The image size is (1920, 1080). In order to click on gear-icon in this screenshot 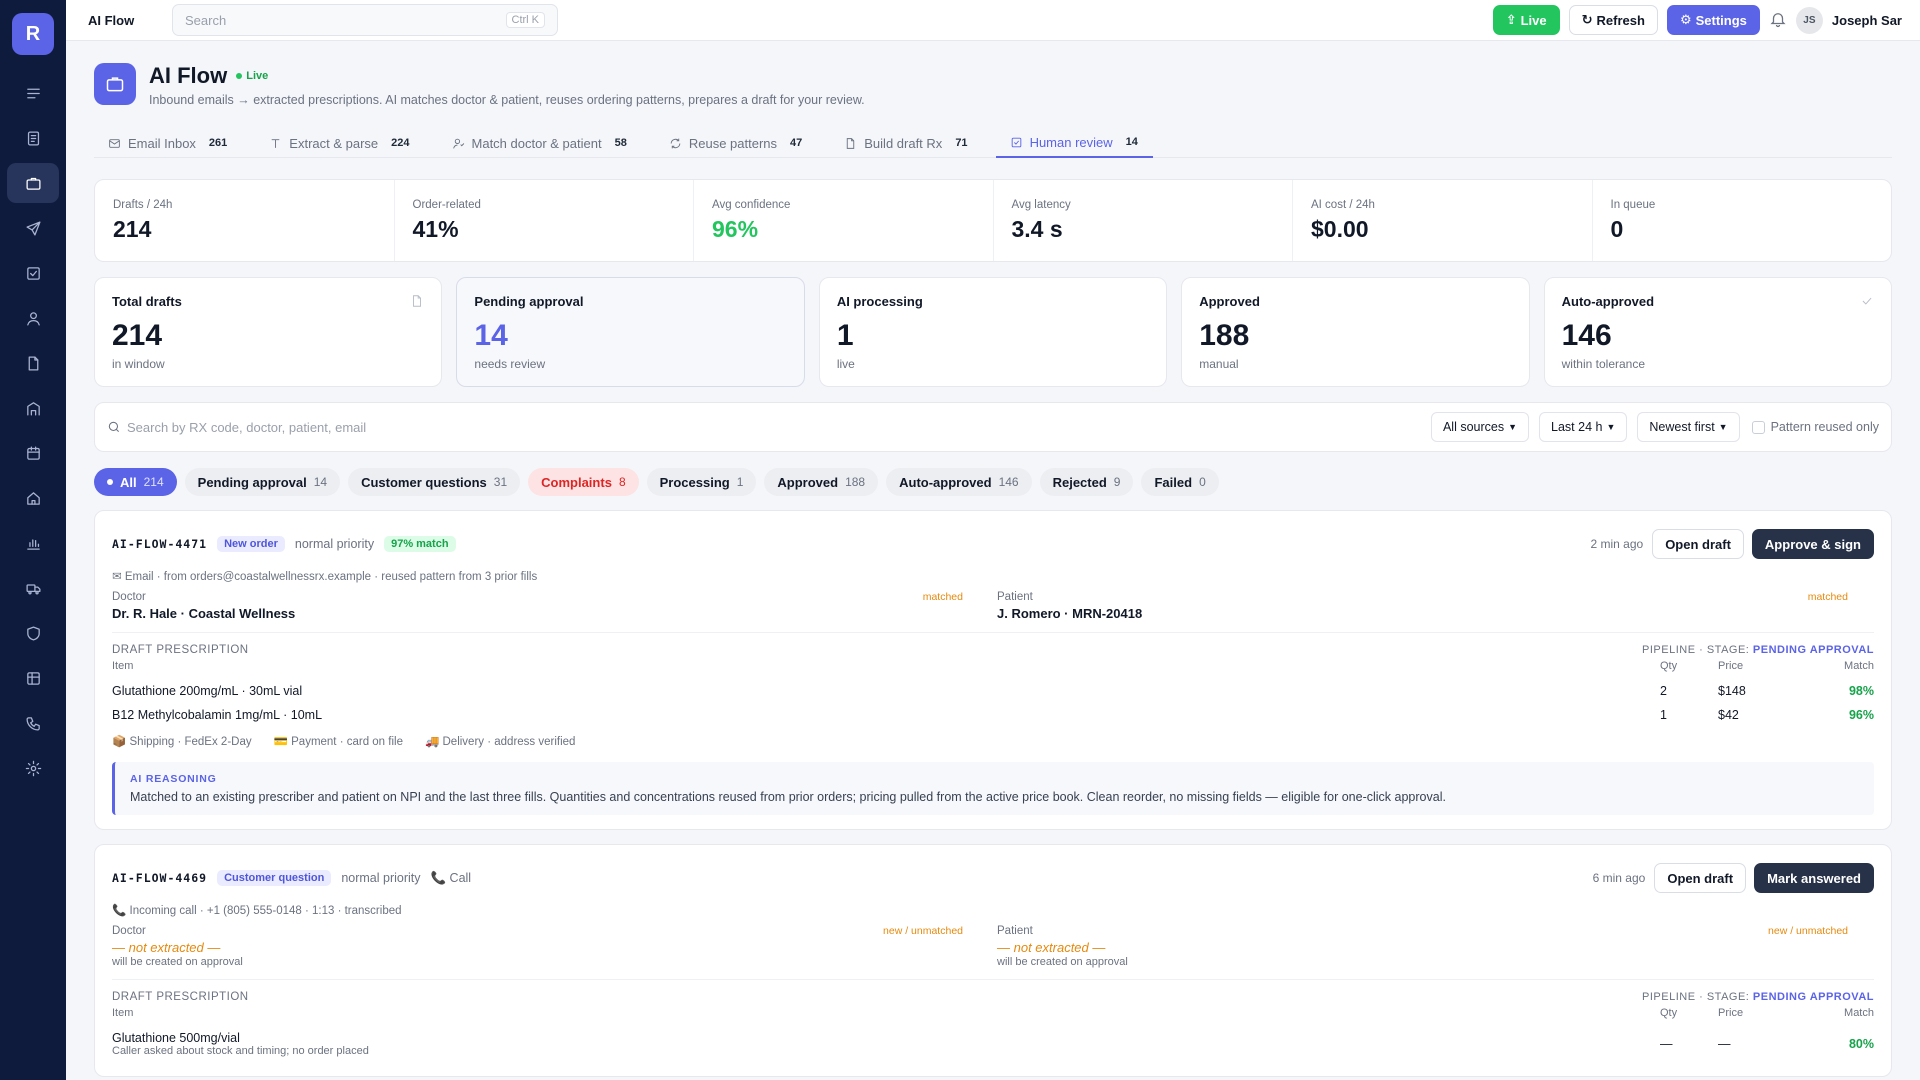, I will do `click(33, 768)`.